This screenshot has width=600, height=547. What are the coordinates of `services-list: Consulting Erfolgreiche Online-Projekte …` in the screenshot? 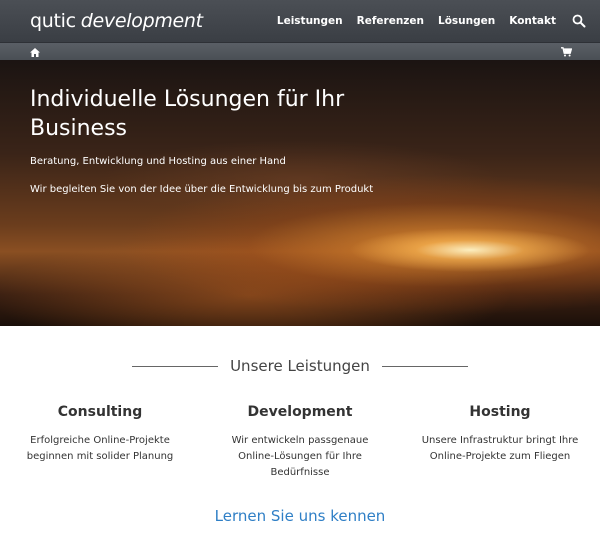 It's located at (300, 442).